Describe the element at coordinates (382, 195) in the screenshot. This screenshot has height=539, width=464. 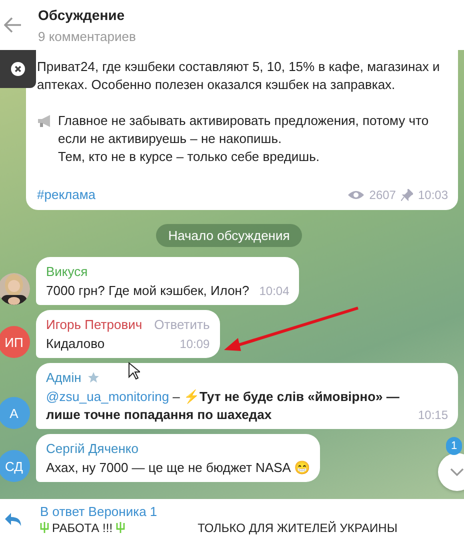
I see `view-count: 2607` at that location.